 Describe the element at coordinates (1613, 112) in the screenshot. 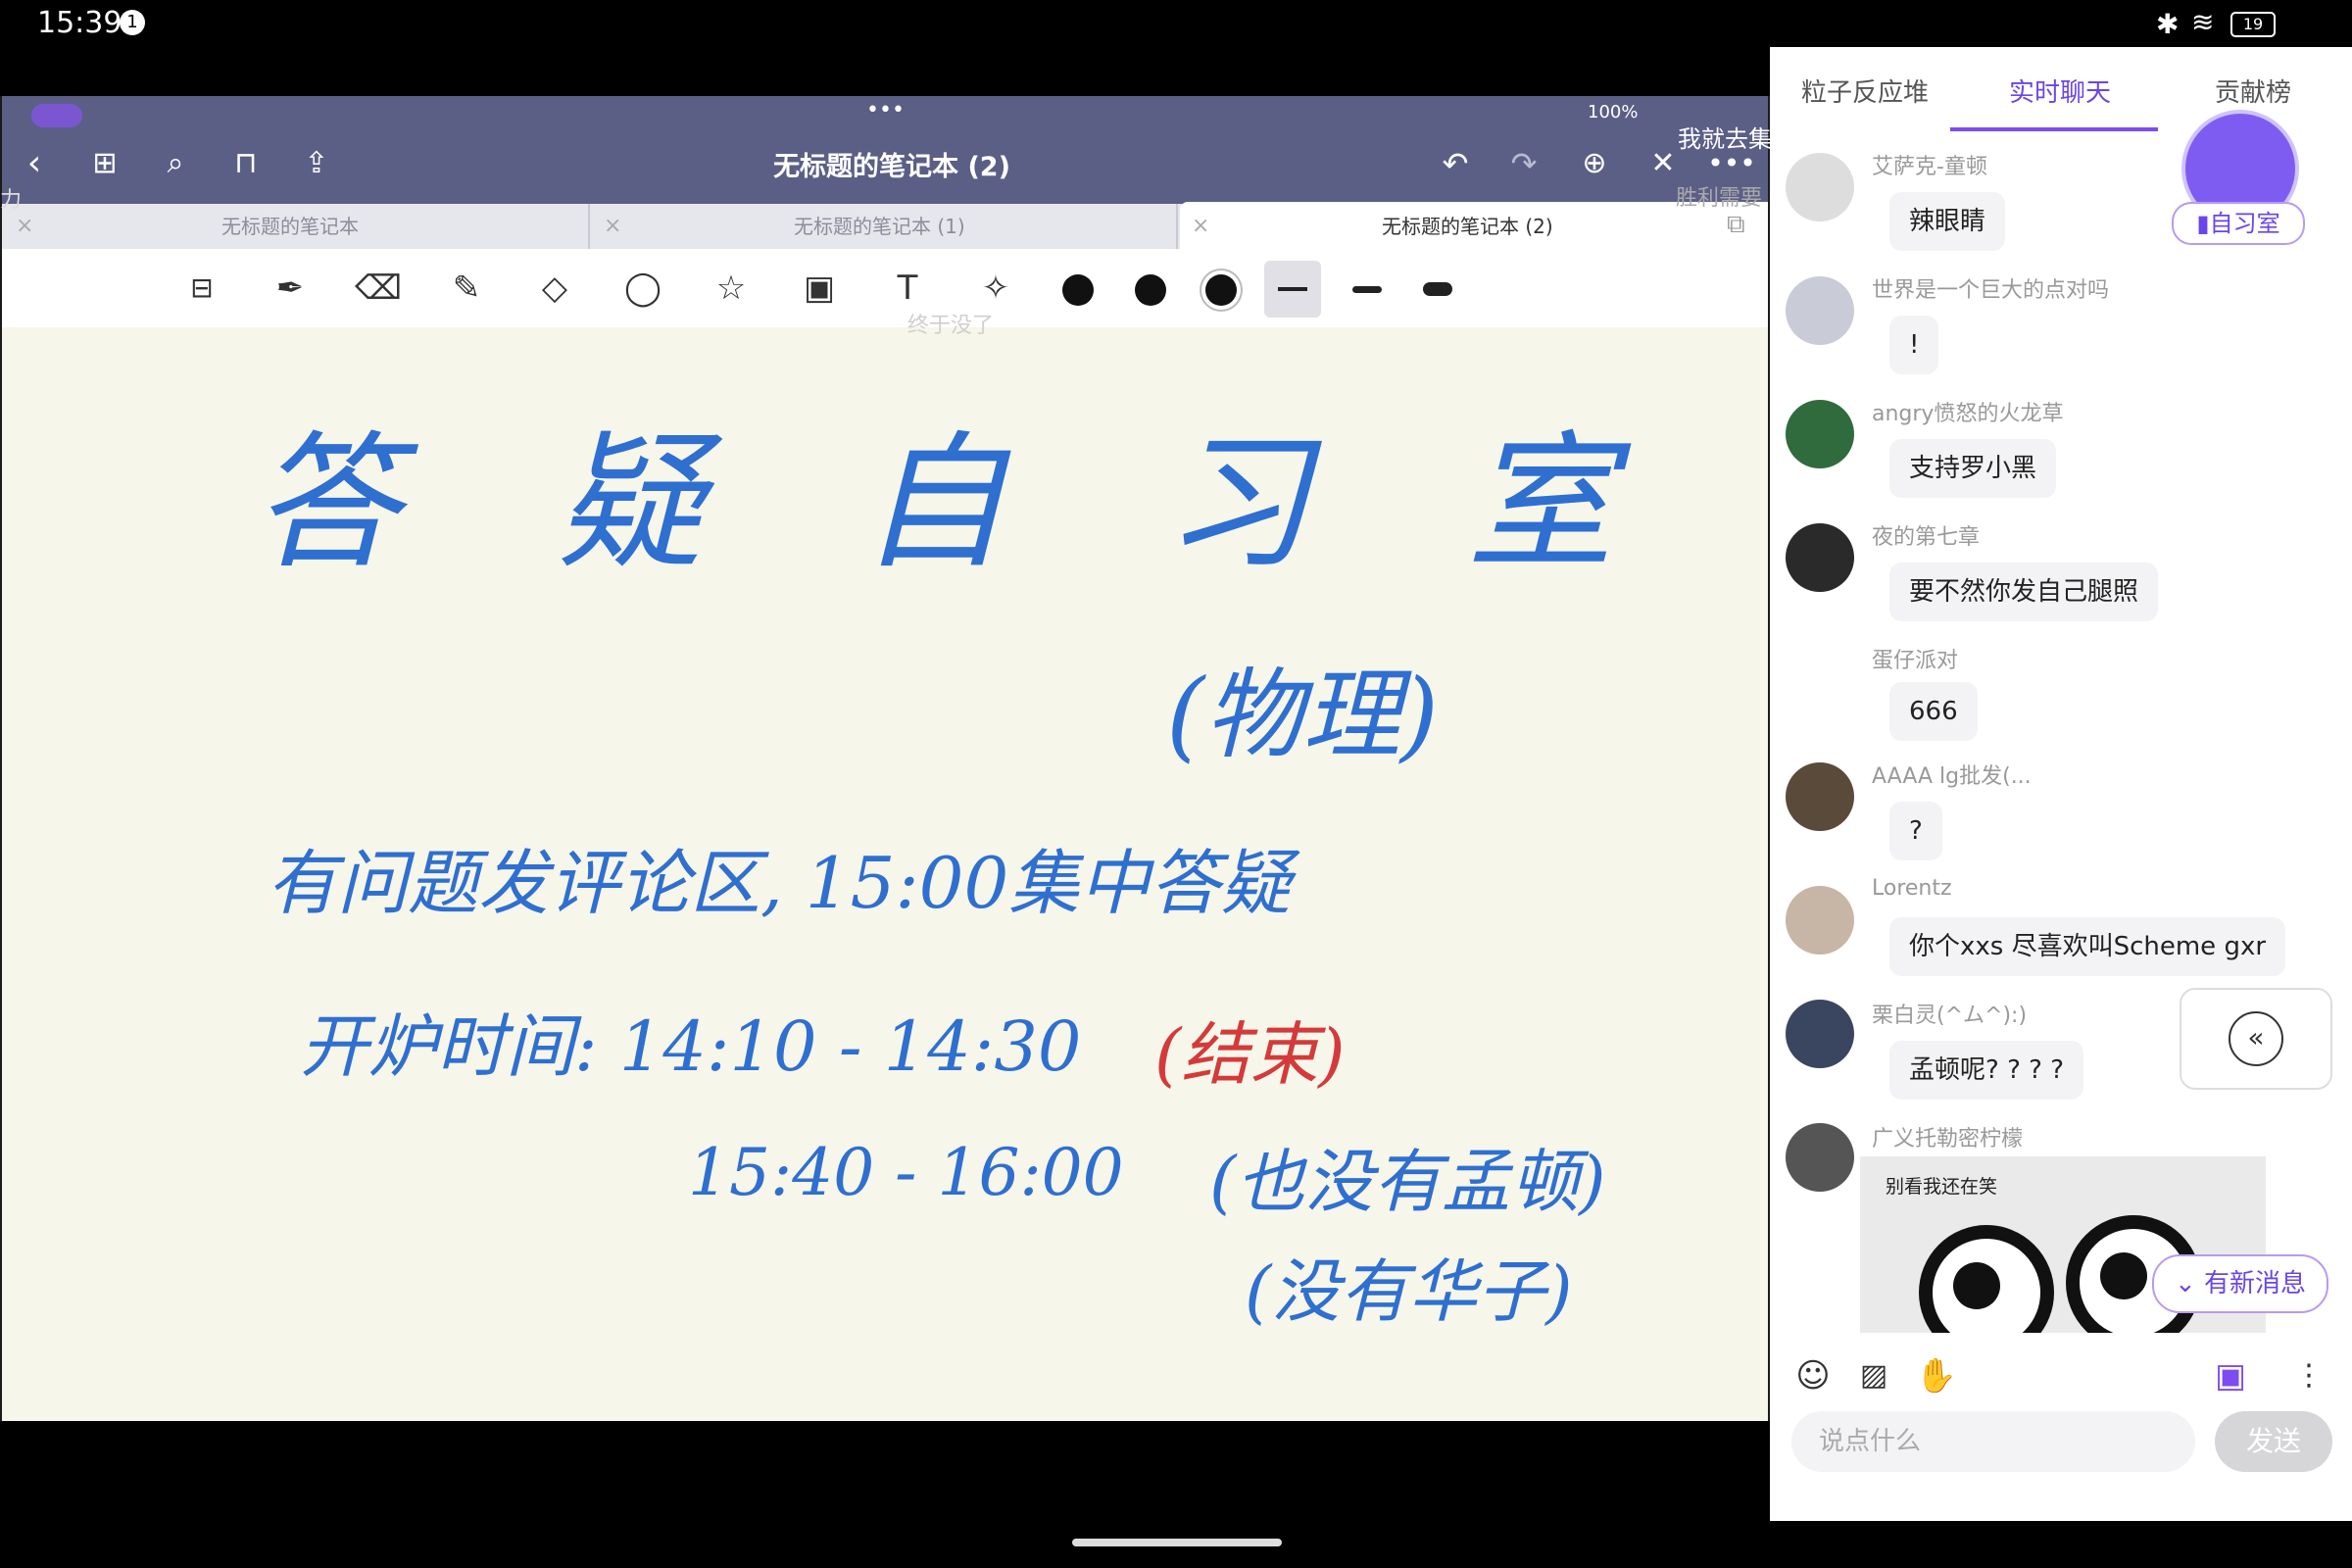

I see `ipad-status: 100%` at that location.